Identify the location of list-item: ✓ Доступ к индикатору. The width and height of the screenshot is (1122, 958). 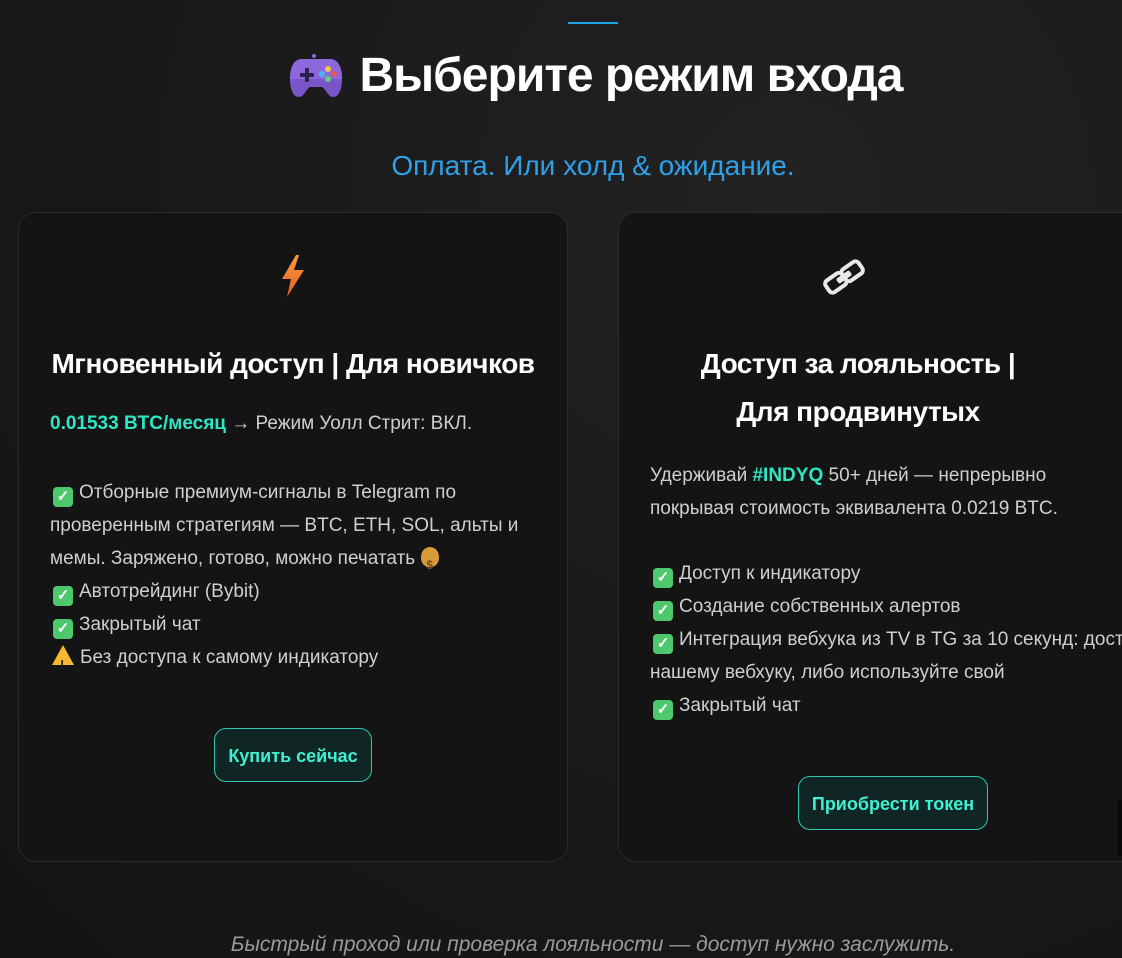
(886, 573).